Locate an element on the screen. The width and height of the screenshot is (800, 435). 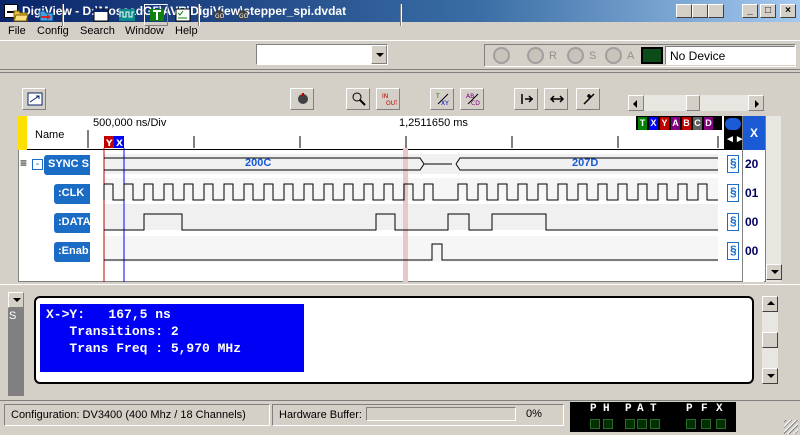
search-combo is located at coordinates (322, 54).